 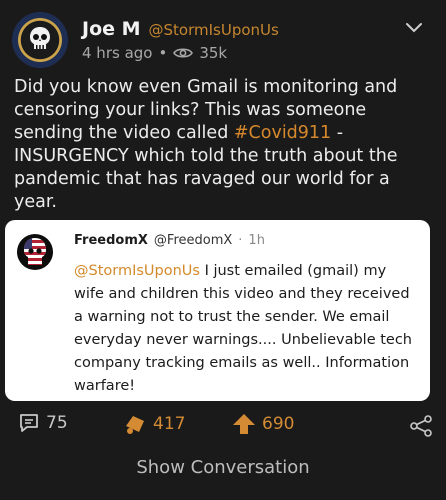 What do you see at coordinates (43, 423) in the screenshot?
I see `reply-button: 75` at bounding box center [43, 423].